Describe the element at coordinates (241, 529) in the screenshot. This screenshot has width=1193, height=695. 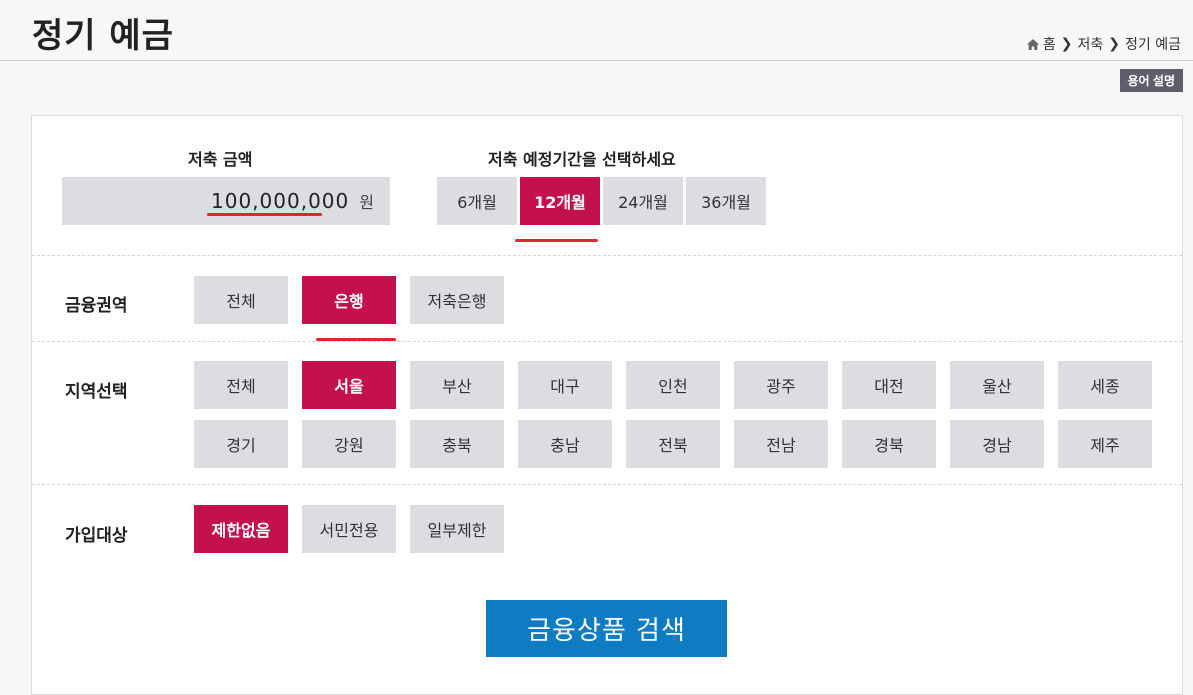
I see `eligibility-unrestricted-button: 제한없음` at that location.